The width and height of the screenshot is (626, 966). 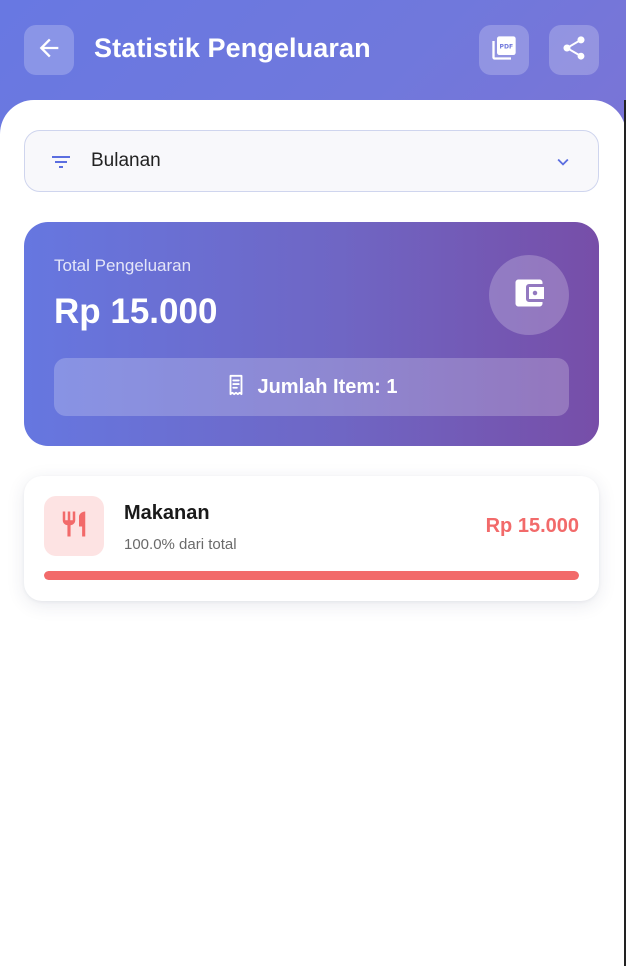 I want to click on period-filter-dropdown: Bulanan, so click(x=311, y=161).